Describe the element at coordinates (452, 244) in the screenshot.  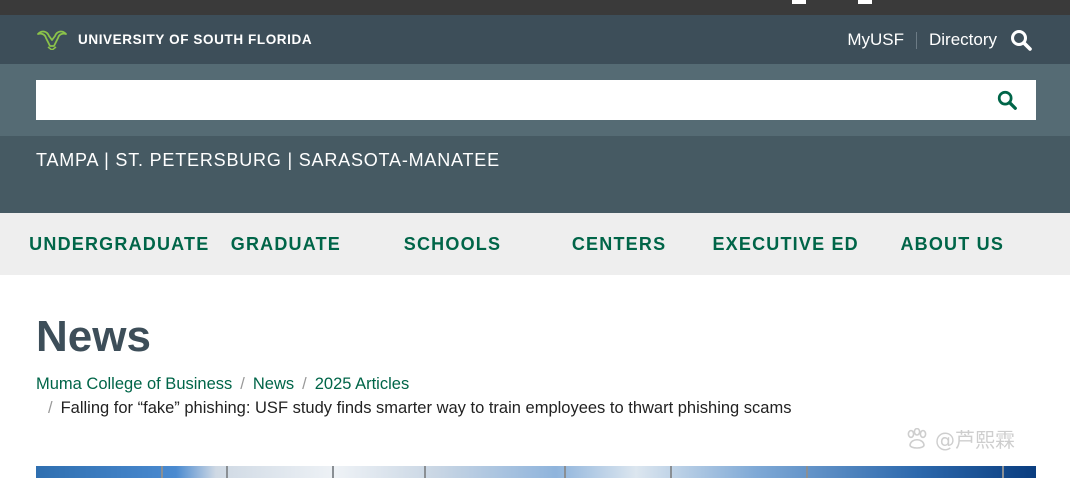
I see `nav-schools: SCHOOLS` at that location.